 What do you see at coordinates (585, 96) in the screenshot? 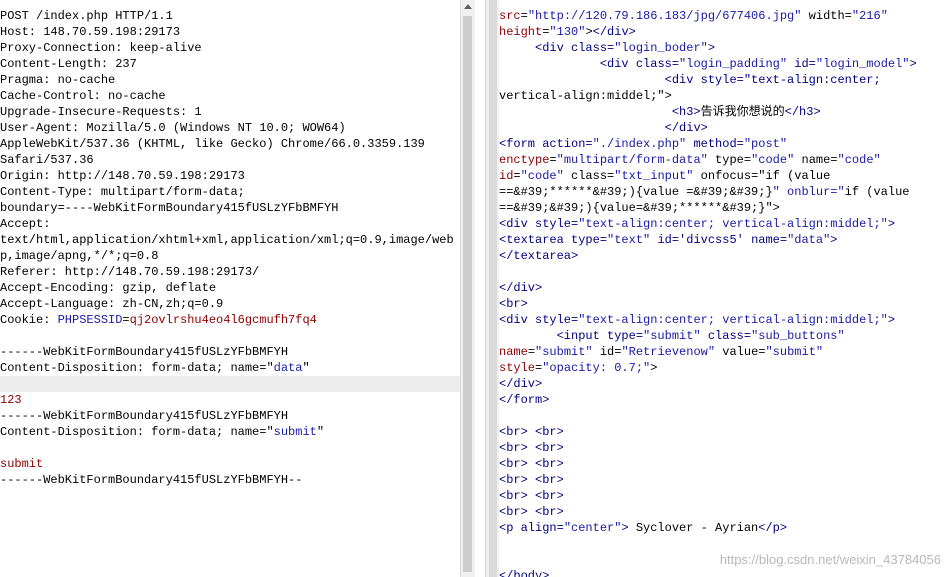
I see `response-line: vertical-align:middel;">` at bounding box center [585, 96].